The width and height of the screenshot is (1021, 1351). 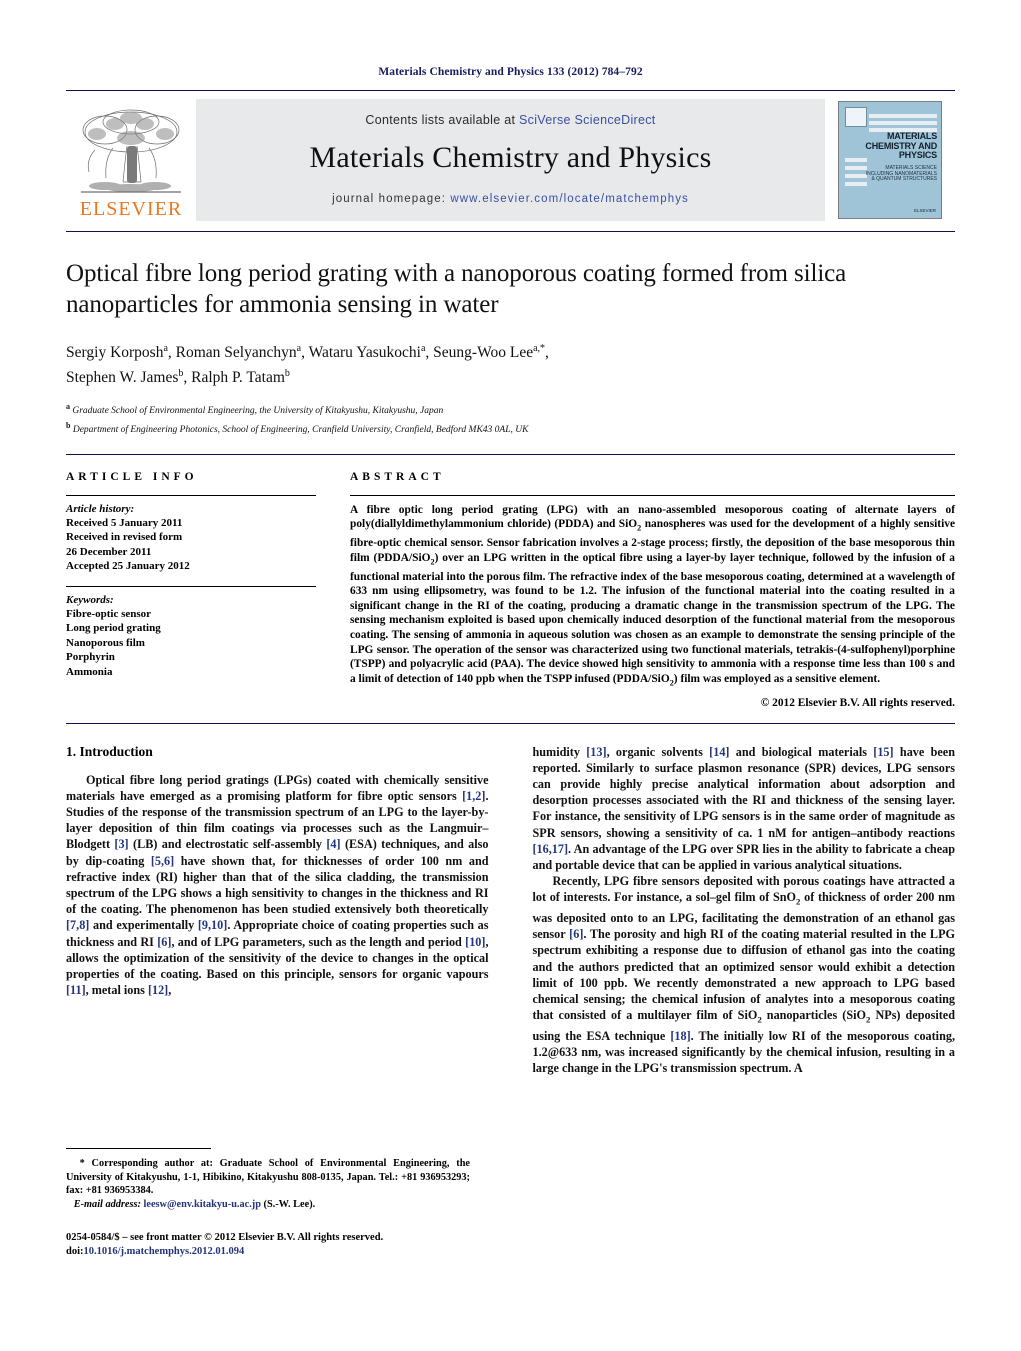 What do you see at coordinates (510, 723) in the screenshot?
I see `abstract-bottom-rule` at bounding box center [510, 723].